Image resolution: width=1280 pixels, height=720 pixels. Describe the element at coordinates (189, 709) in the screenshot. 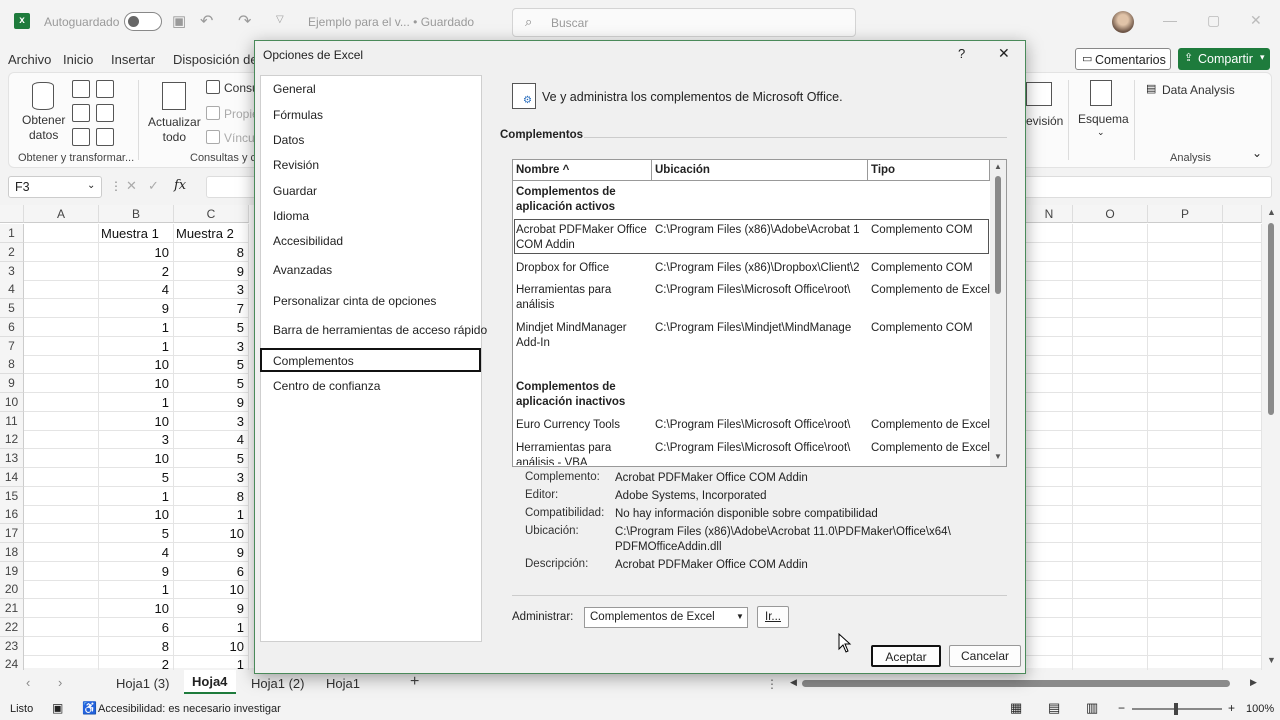

I see `status-accessibility: Accesibilidad: es necesario investigar` at that location.